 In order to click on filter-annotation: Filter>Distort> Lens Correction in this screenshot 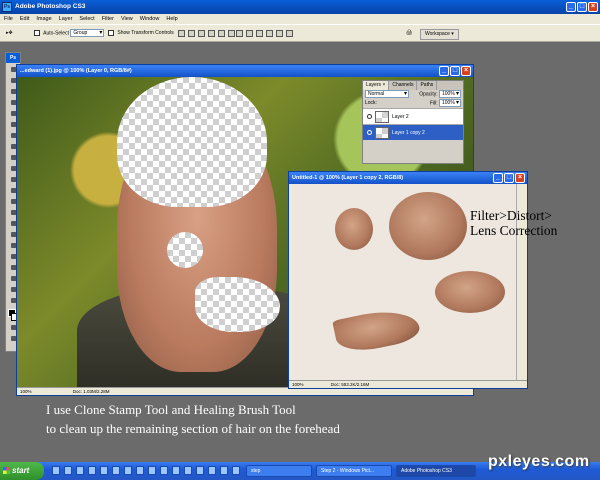, I will do `click(513, 223)`.